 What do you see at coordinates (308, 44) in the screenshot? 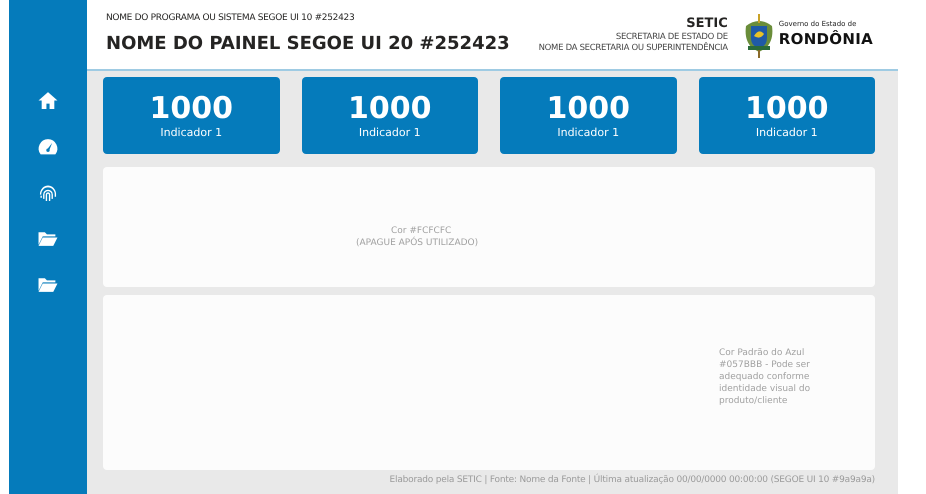
I see `panel-title: NOME DO PAINEL SEGOE UI 20 #252423` at bounding box center [308, 44].